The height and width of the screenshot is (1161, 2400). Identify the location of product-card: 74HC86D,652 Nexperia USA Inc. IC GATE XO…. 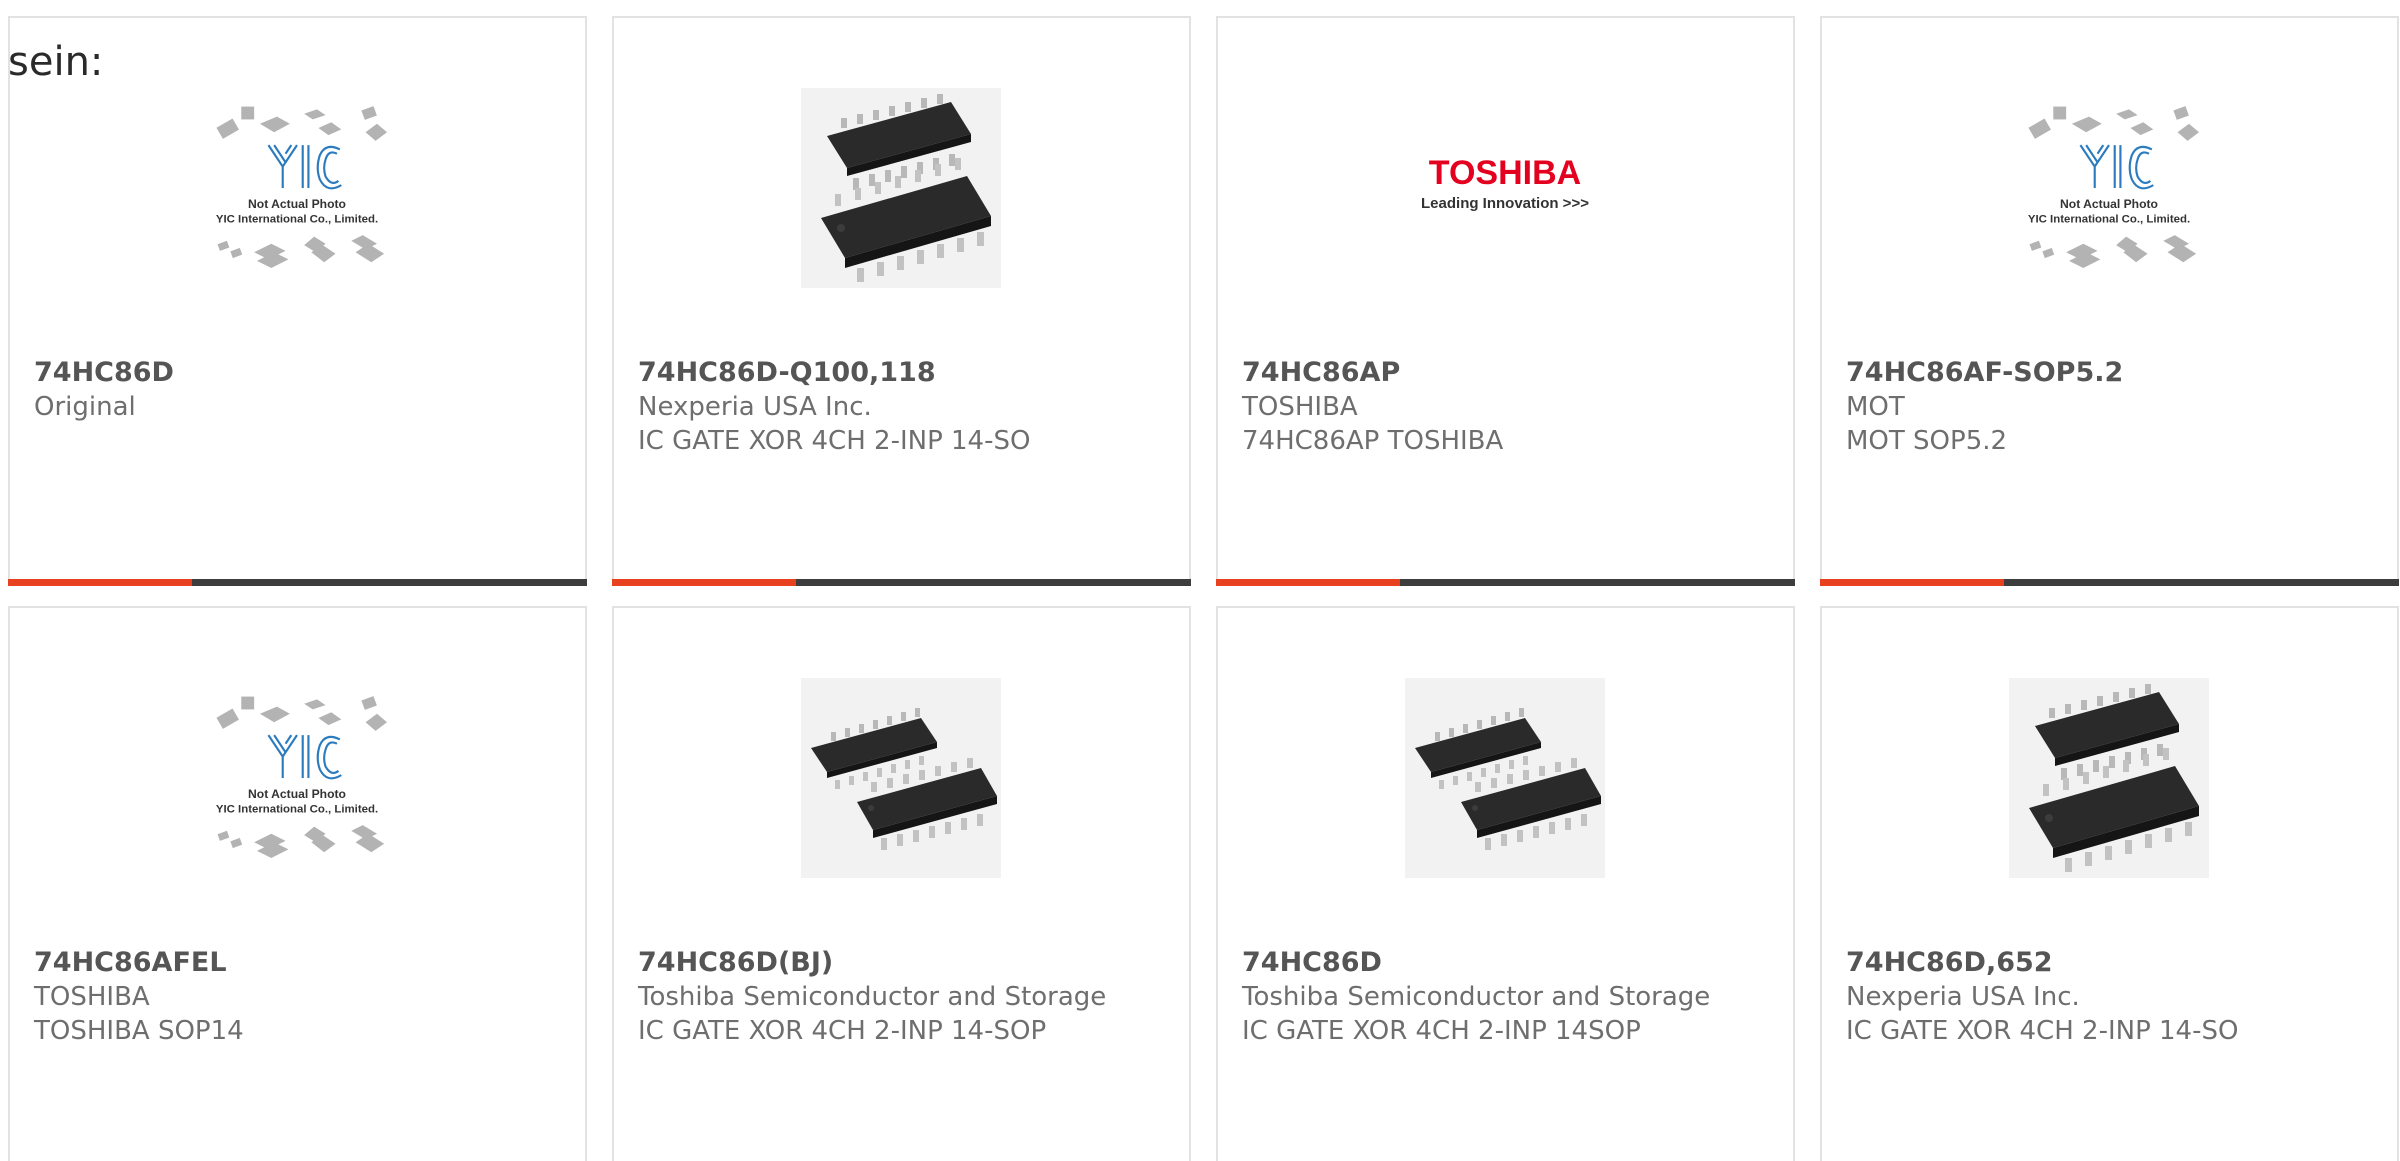
(2109, 883).